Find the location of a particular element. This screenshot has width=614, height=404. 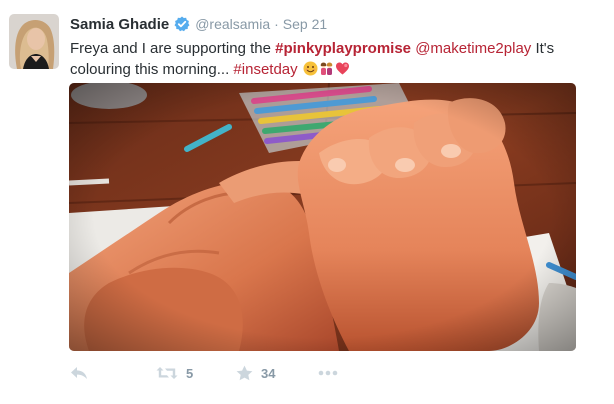

retweet-button: 5 is located at coordinates (196, 373).